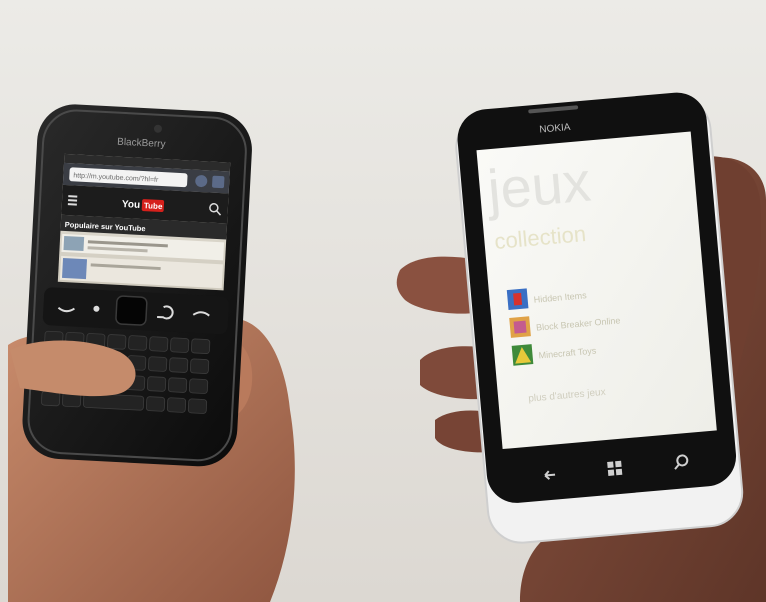 The width and height of the screenshot is (766, 602). I want to click on youtube-logo-tube: Tube, so click(154, 206).